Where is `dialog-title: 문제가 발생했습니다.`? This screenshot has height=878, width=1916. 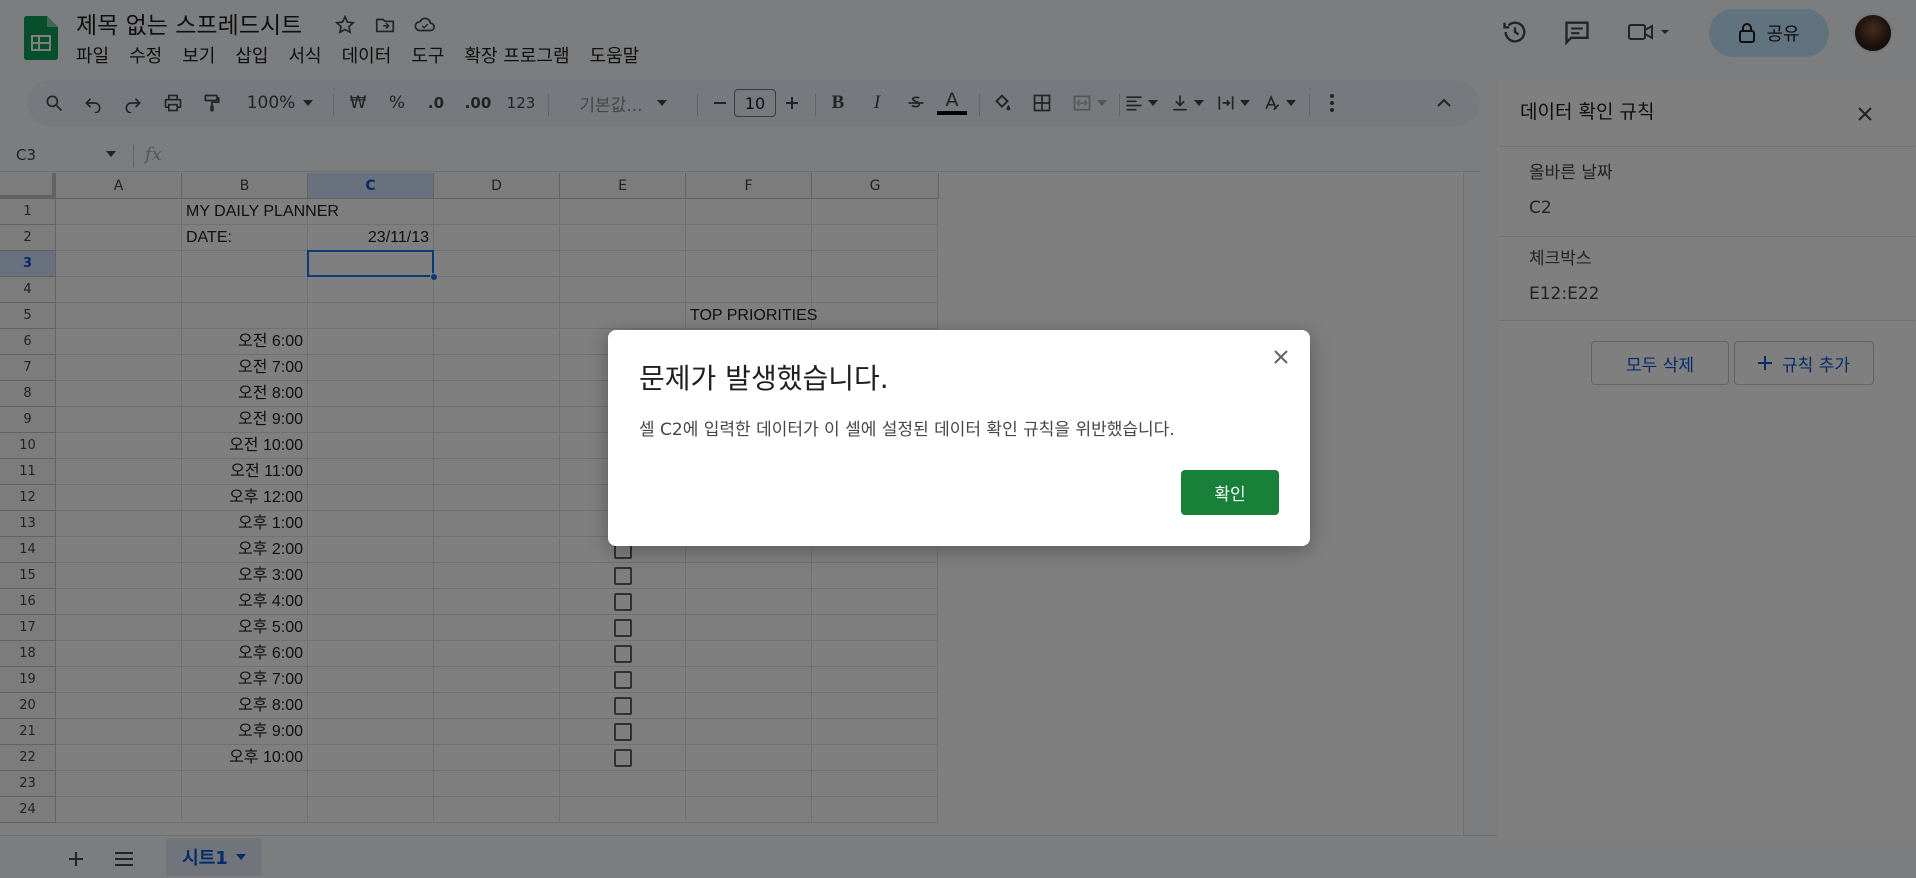
dialog-title: 문제가 발생했습니다. is located at coordinates (764, 378).